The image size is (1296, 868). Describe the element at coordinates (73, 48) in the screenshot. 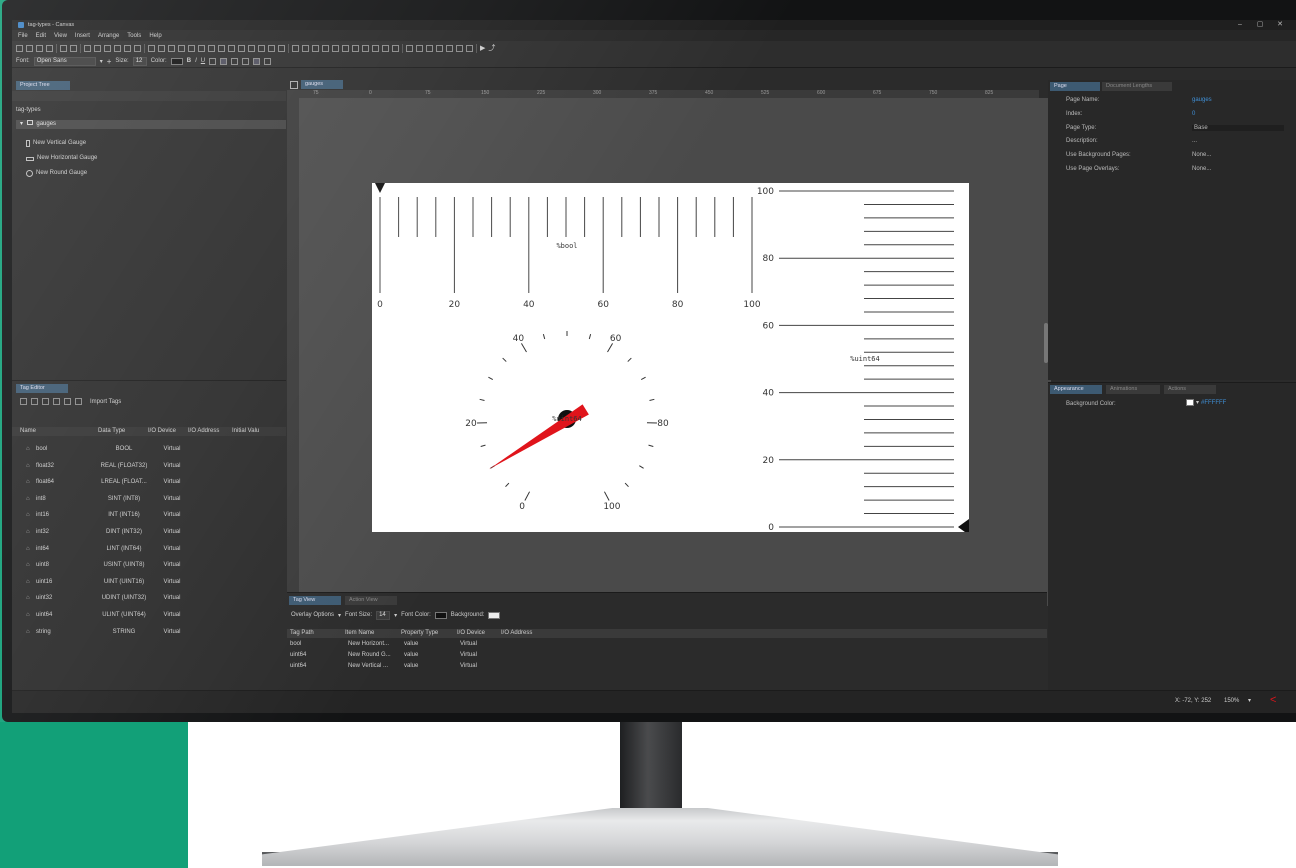

I see `redo-icon` at that location.